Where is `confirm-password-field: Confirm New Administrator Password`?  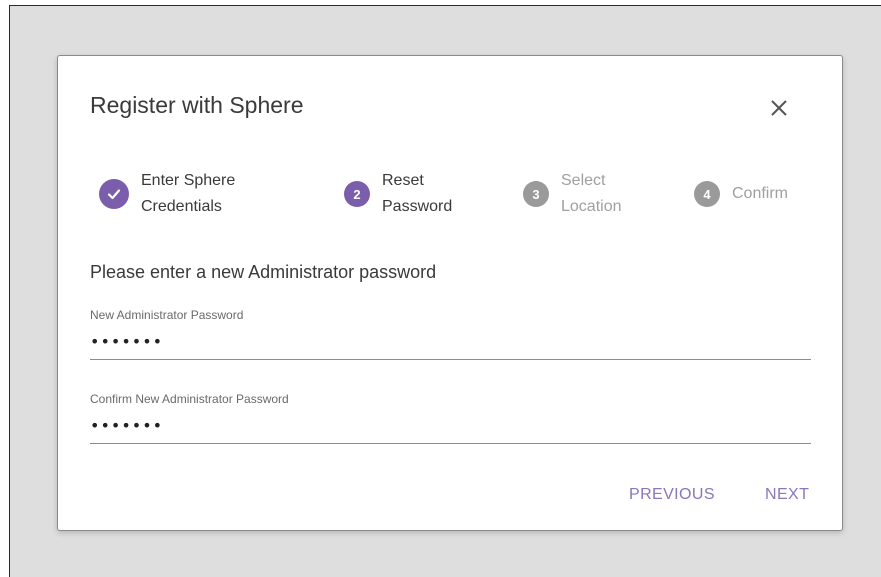 confirm-password-field: Confirm New Administrator Password is located at coordinates (450, 418).